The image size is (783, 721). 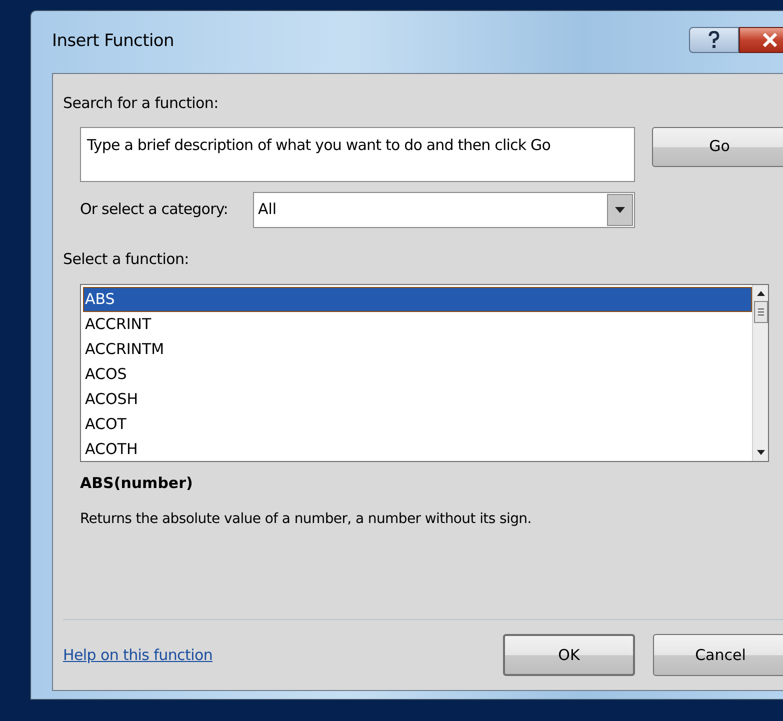 What do you see at coordinates (417, 449) in the screenshot?
I see `function-item: ACOTH` at bounding box center [417, 449].